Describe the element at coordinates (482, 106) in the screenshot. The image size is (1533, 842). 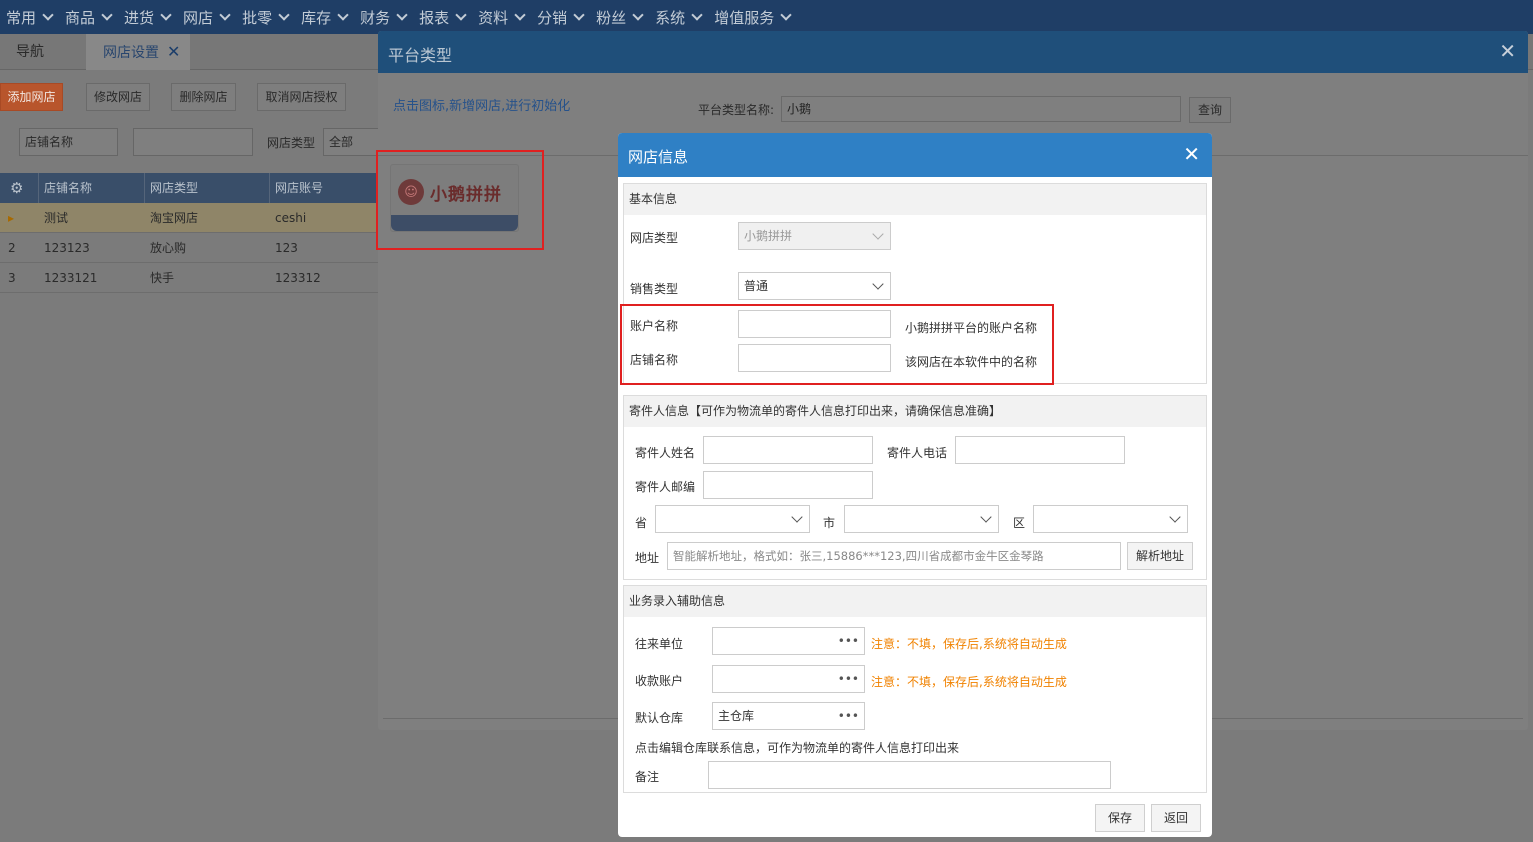
I see `platform-hint: 点击图标,新增网店,进行初始化` at that location.